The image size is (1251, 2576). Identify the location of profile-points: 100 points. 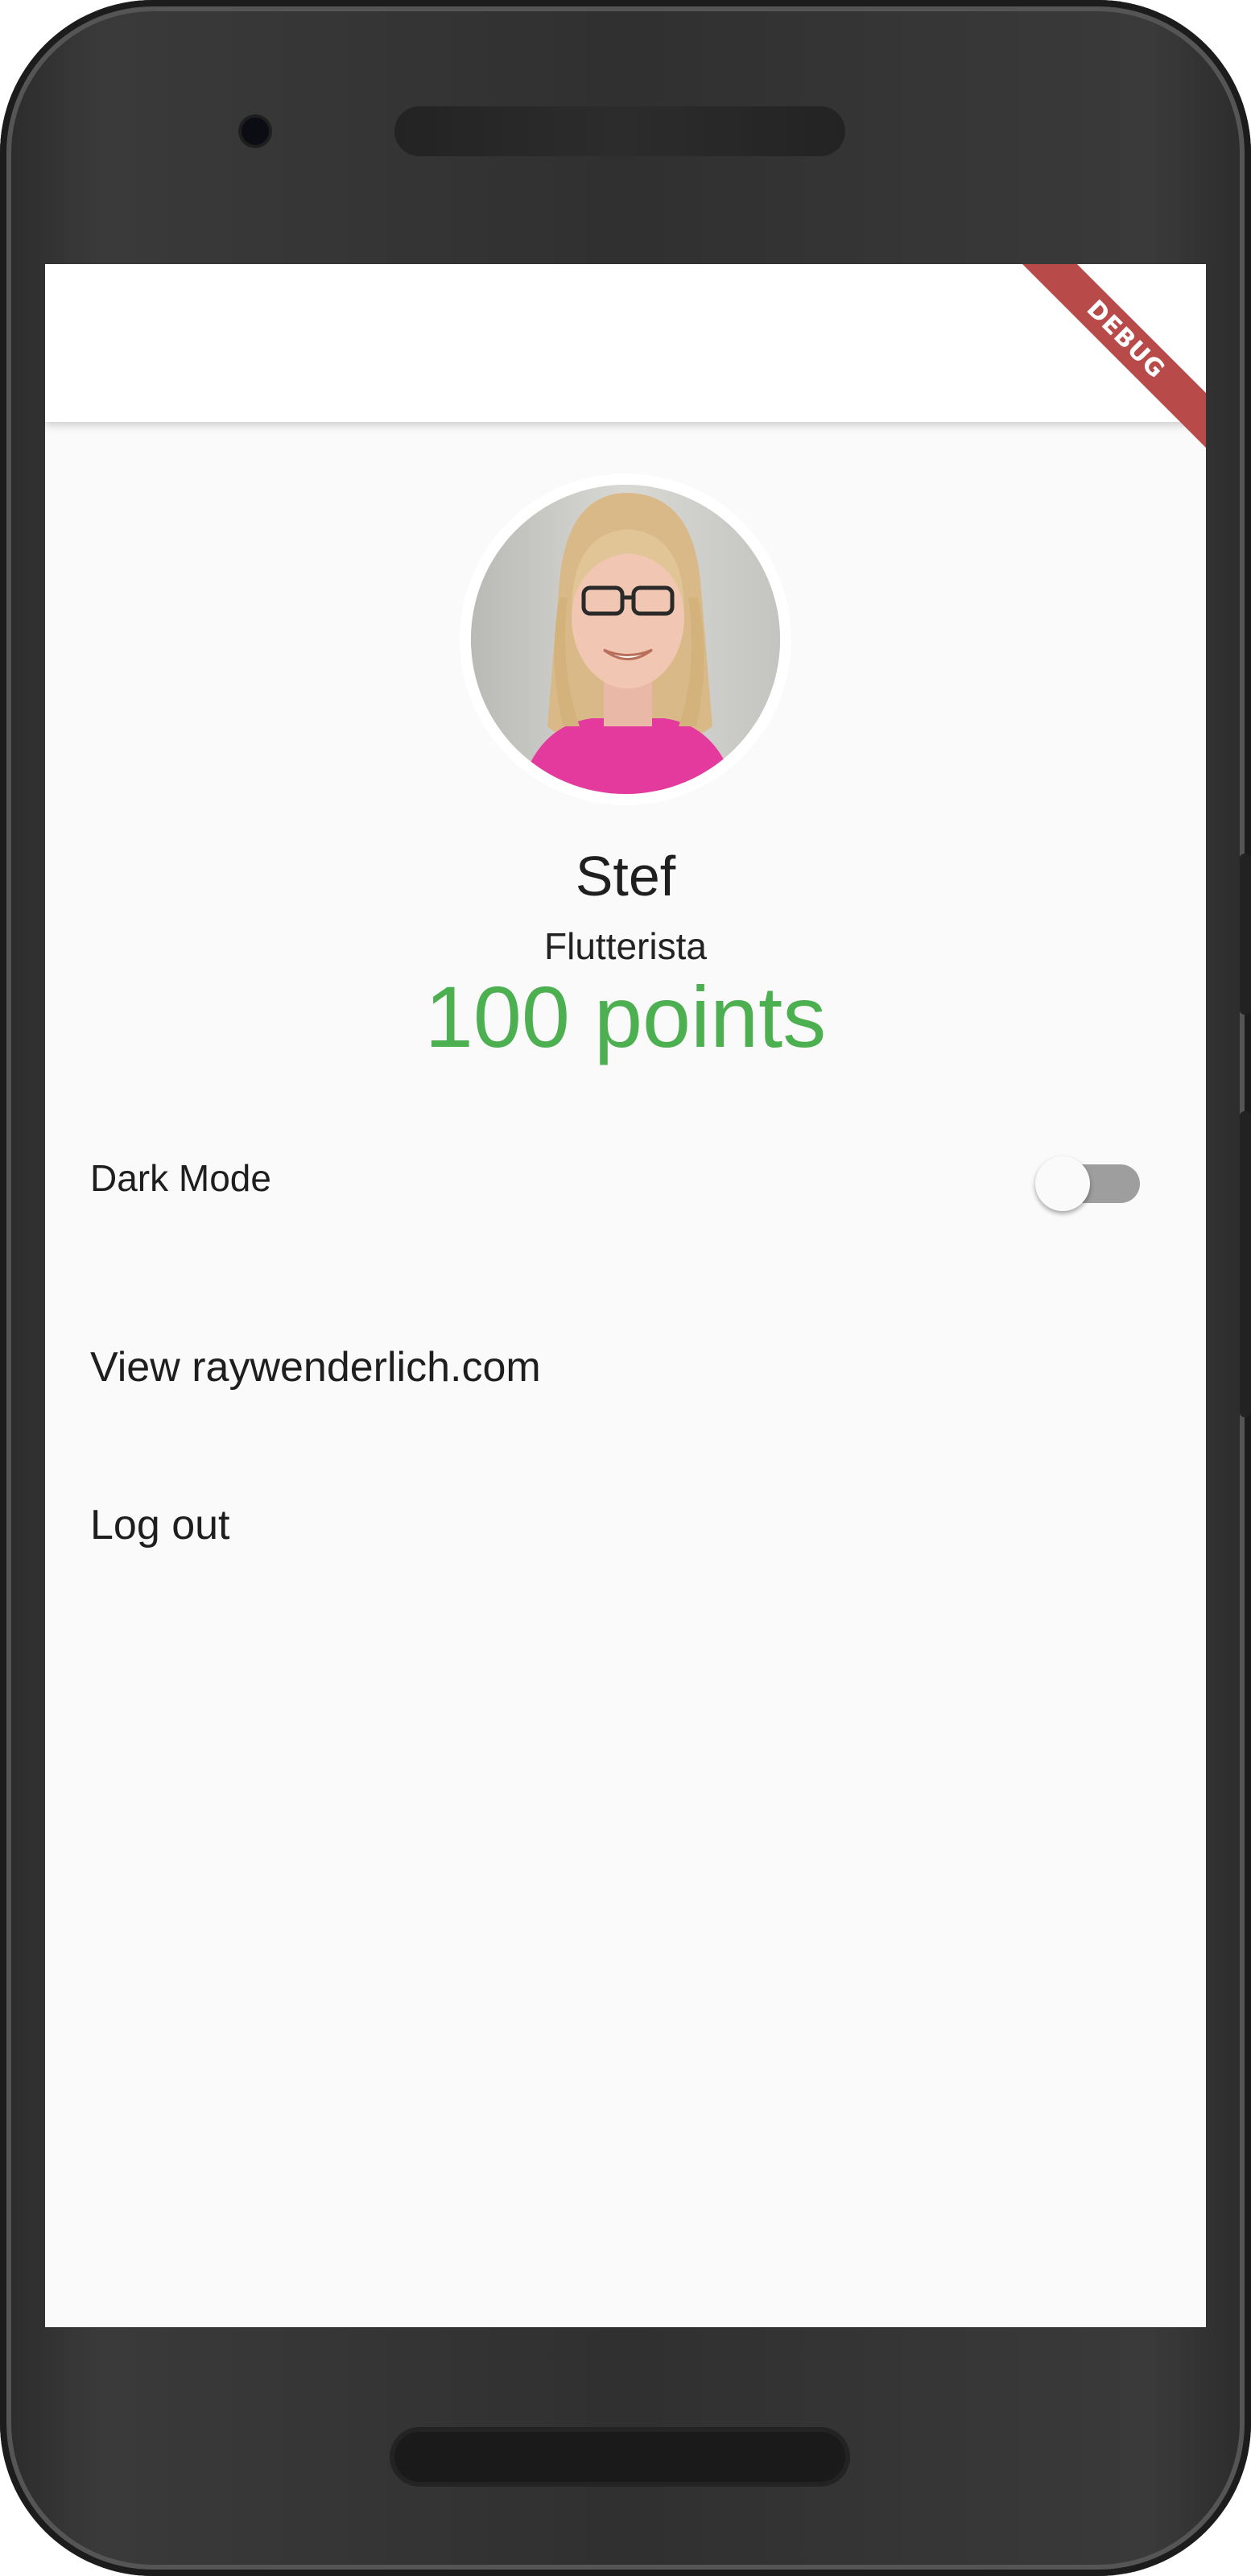
(625, 1016).